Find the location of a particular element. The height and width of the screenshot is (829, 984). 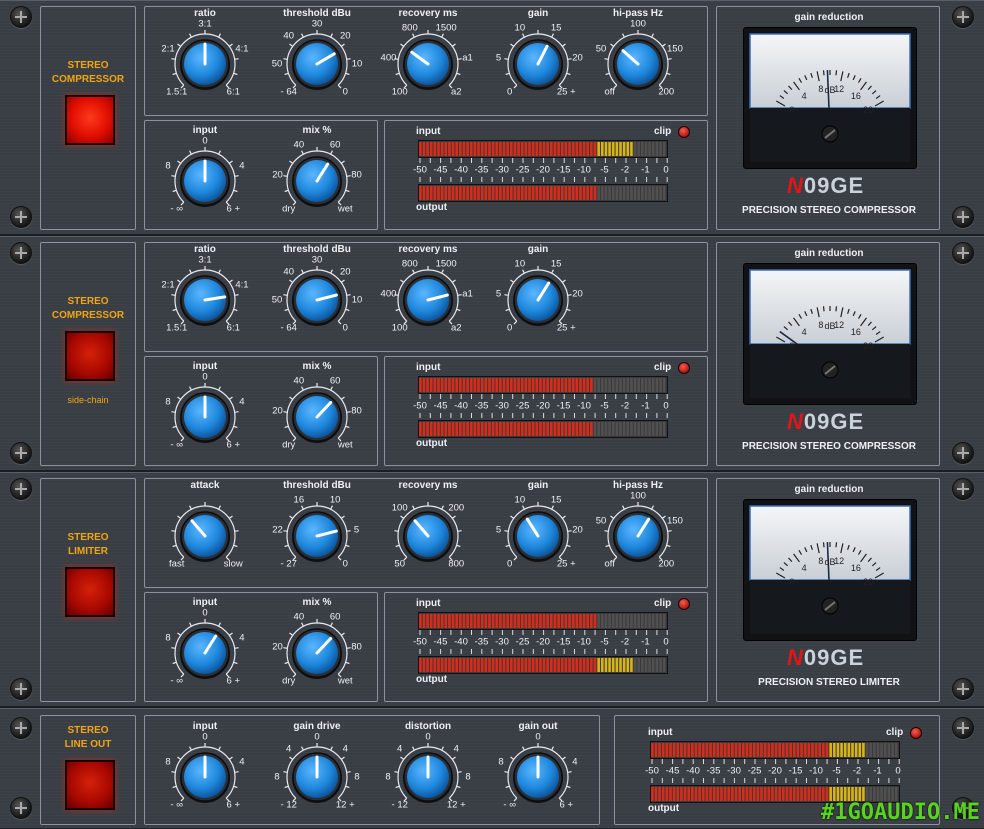

meter-scale-label: -10 is located at coordinates (584, 642).